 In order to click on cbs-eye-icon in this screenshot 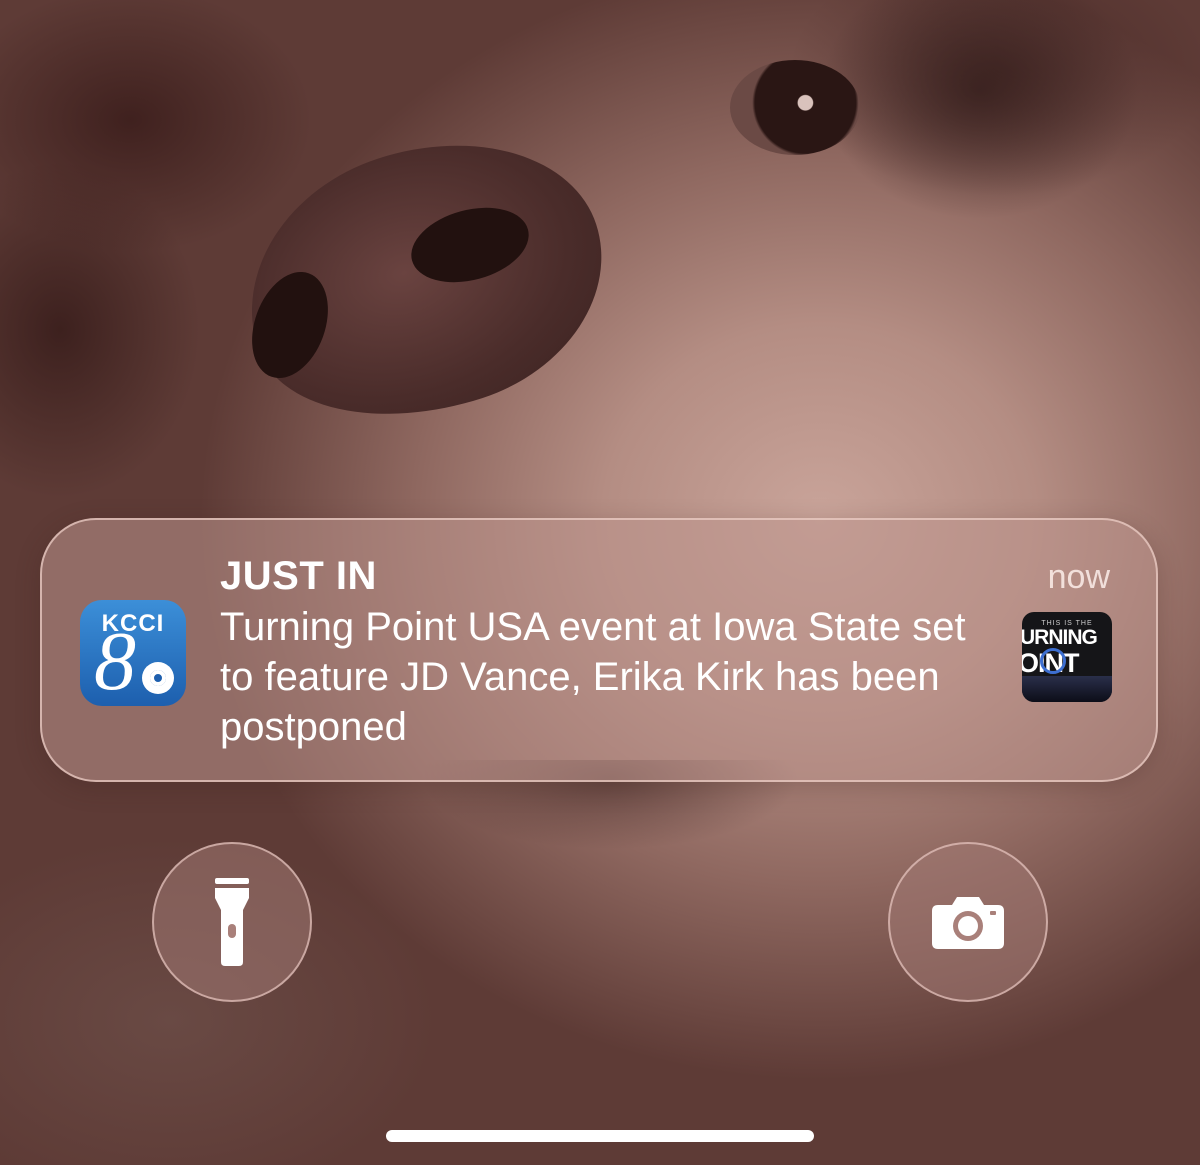, I will do `click(158, 678)`.